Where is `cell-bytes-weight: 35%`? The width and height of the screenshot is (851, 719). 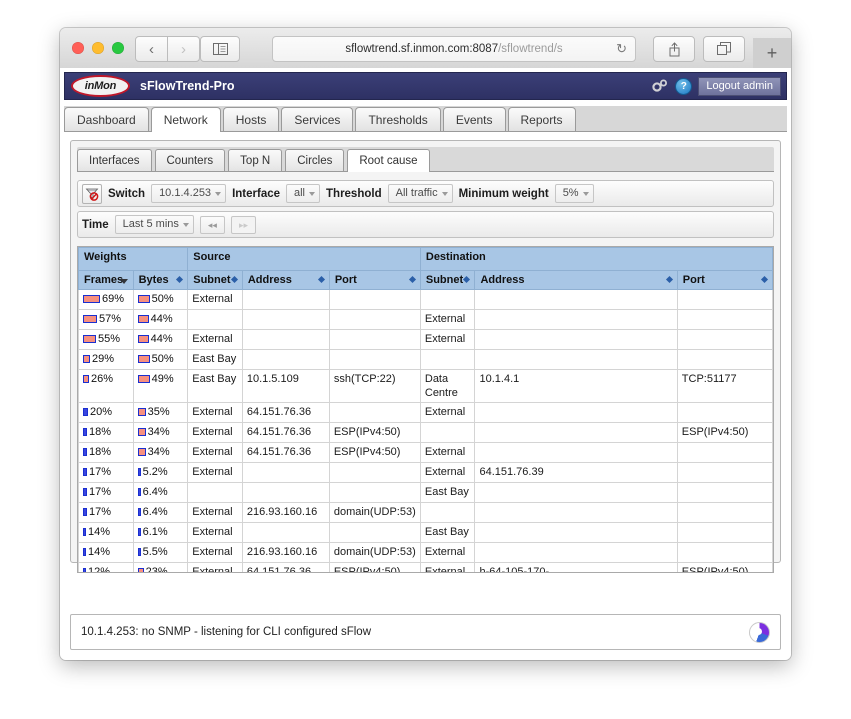 cell-bytes-weight: 35% is located at coordinates (160, 412).